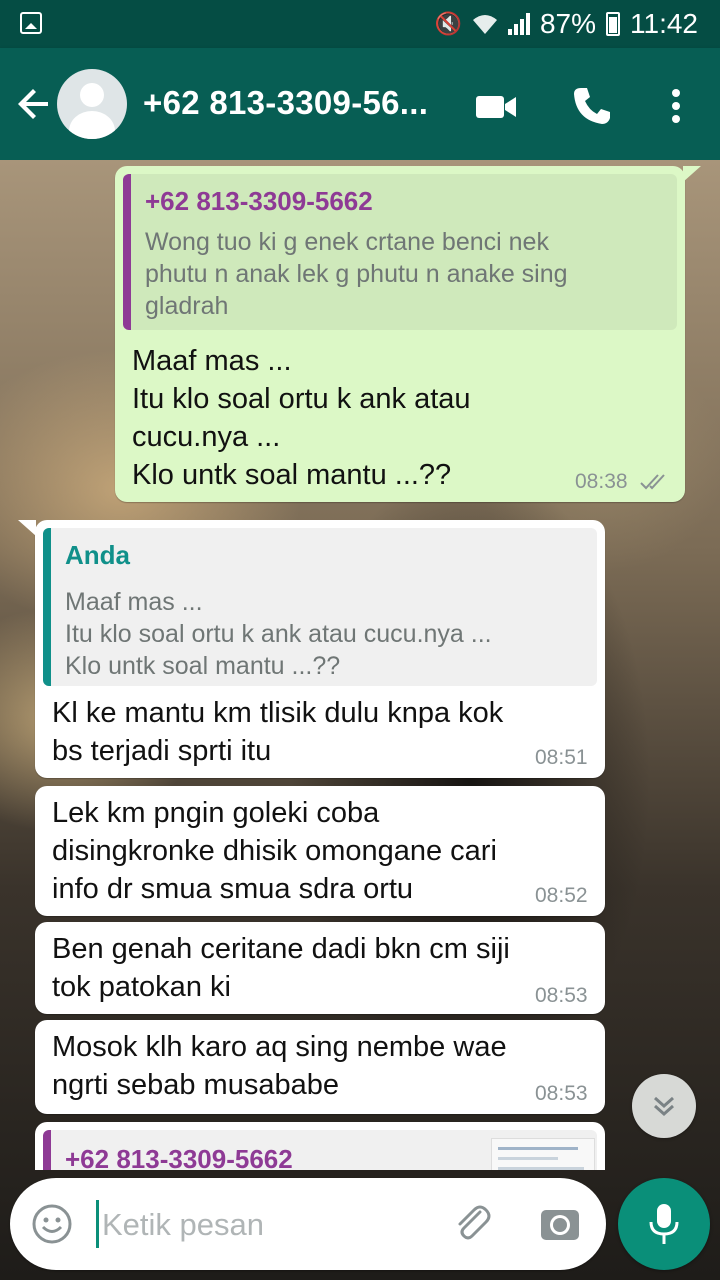 The width and height of the screenshot is (720, 1280). I want to click on status-right: 🔇 87% 11:42, so click(566, 24).